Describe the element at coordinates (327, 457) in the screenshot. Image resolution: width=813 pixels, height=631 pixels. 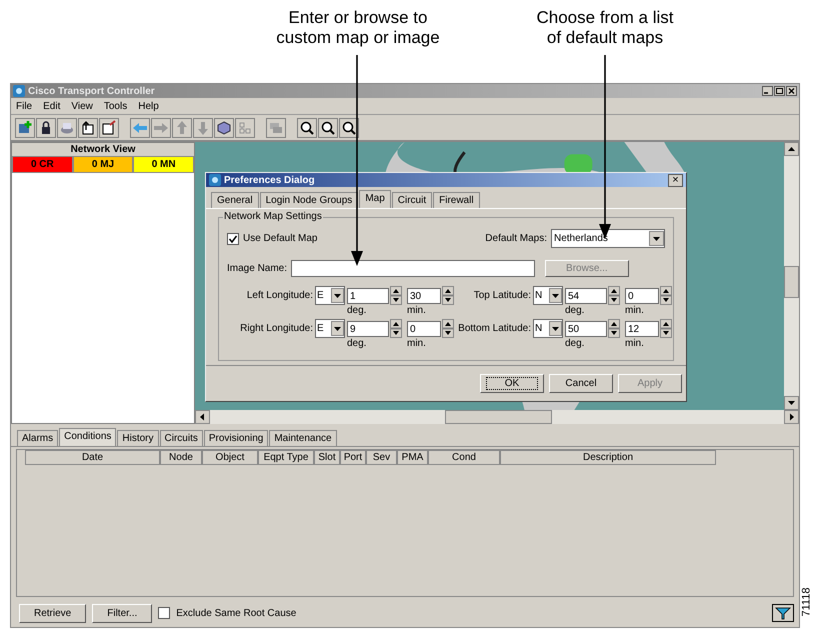
I see `column-header: Slot` at that location.